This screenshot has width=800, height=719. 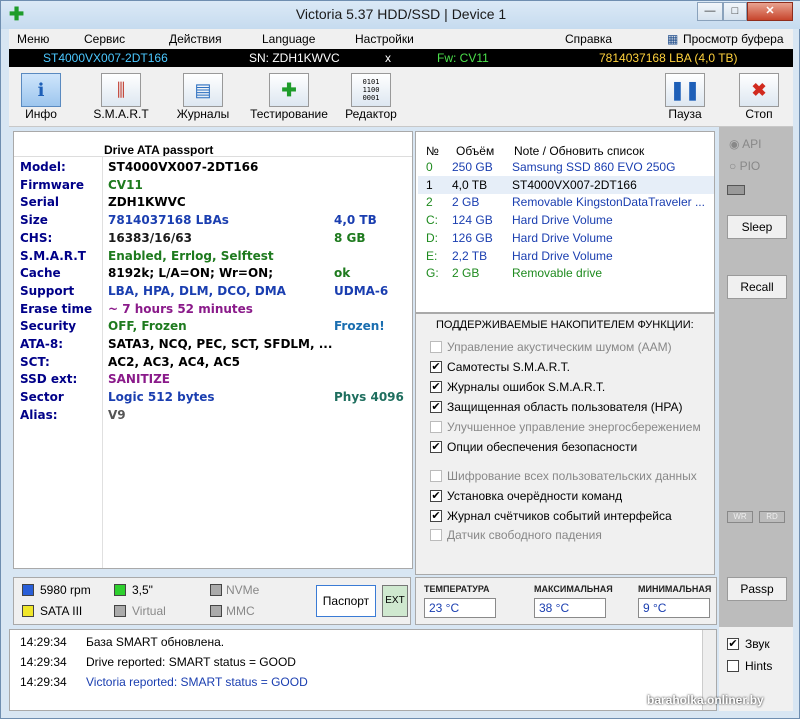 What do you see at coordinates (685, 114) in the screenshot?
I see `pause-label: Пауза` at bounding box center [685, 114].